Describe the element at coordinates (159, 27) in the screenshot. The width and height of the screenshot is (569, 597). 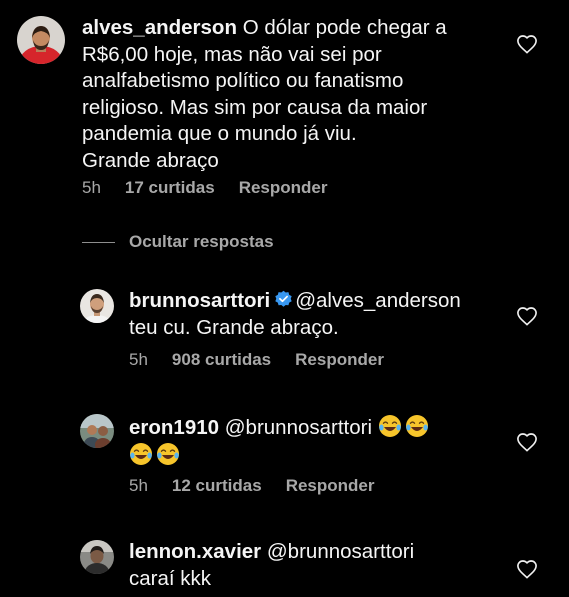
I see `comment-username: alves_anderson` at that location.